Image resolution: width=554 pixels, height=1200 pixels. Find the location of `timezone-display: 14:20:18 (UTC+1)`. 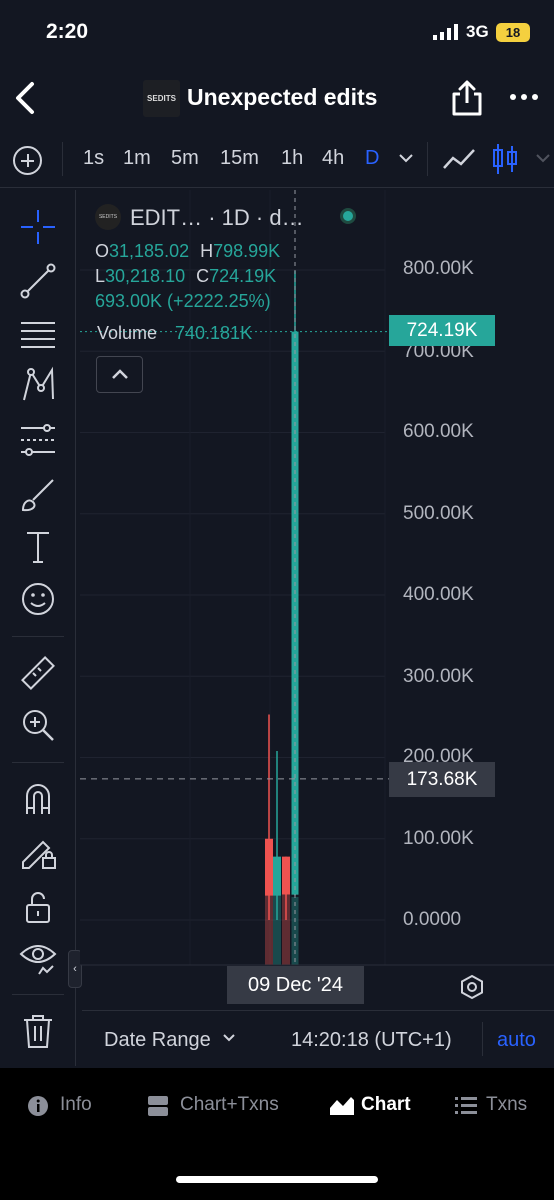

timezone-display: 14:20:18 (UTC+1) is located at coordinates (371, 1040).